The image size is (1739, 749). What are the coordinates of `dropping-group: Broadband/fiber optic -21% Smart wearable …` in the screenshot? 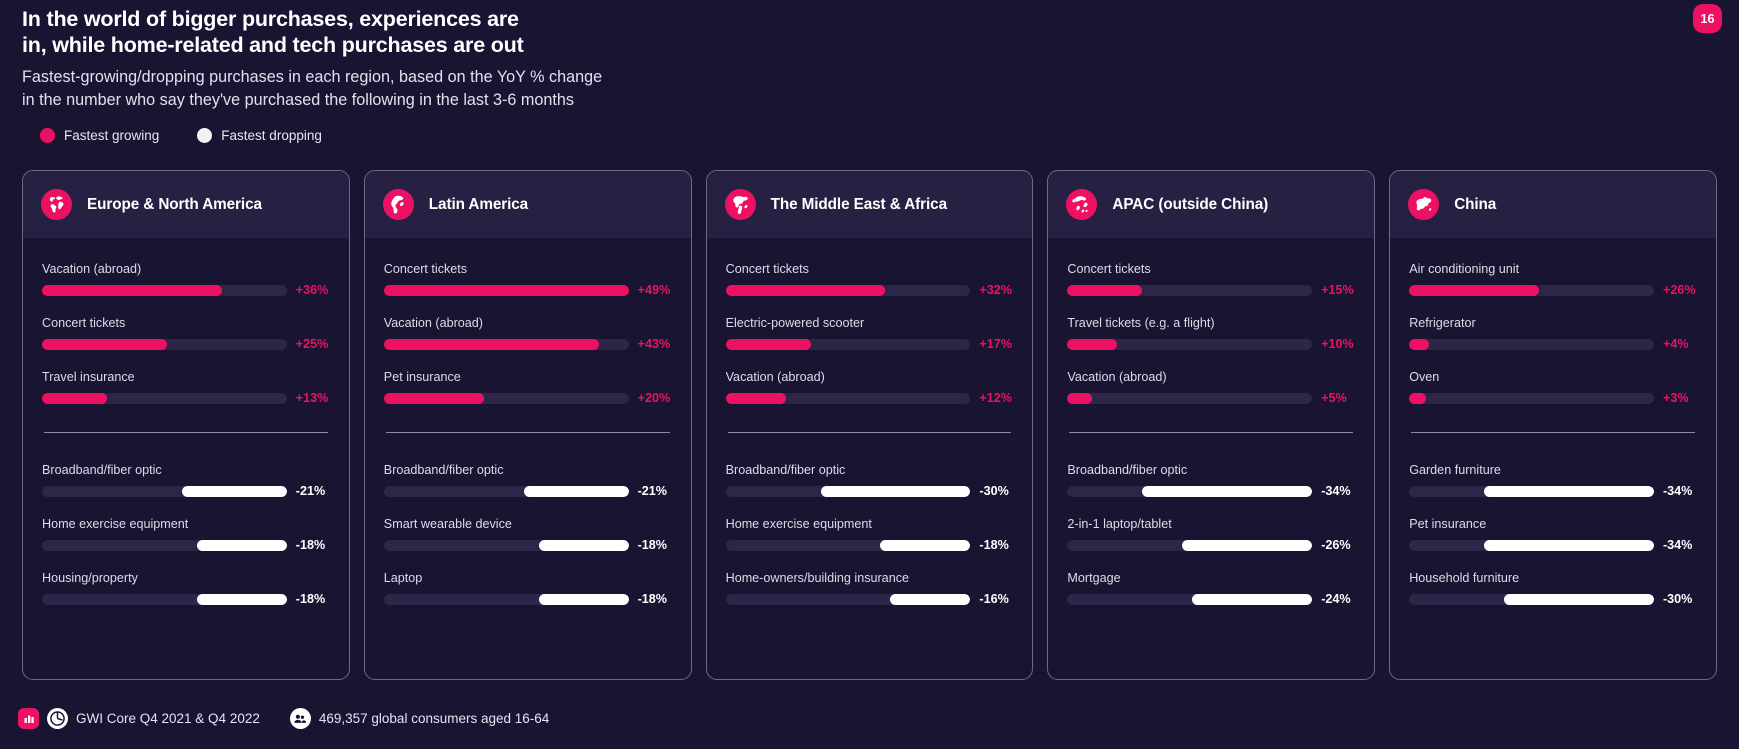 It's located at (527, 534).